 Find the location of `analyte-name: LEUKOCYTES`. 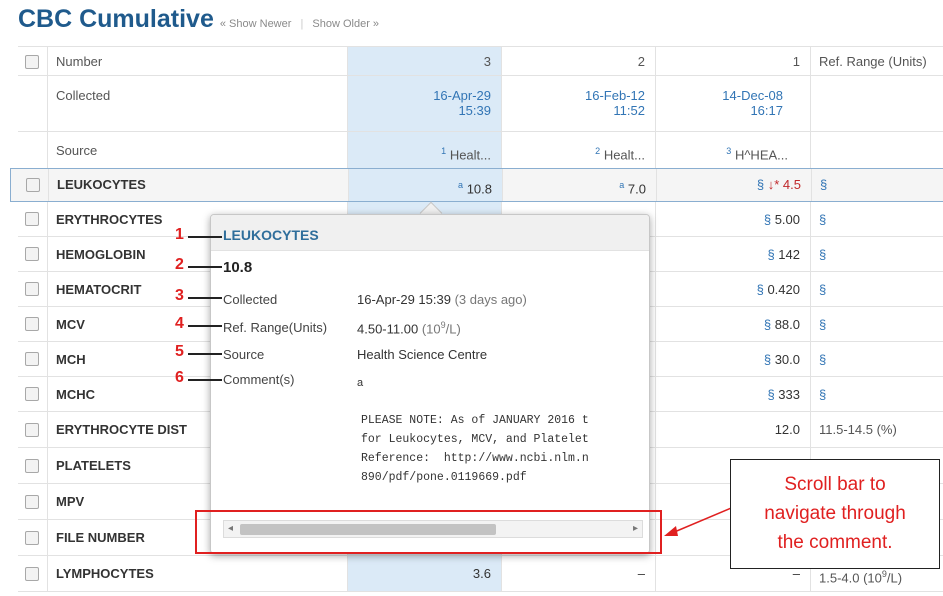

analyte-name: LEUKOCYTES is located at coordinates (101, 184).